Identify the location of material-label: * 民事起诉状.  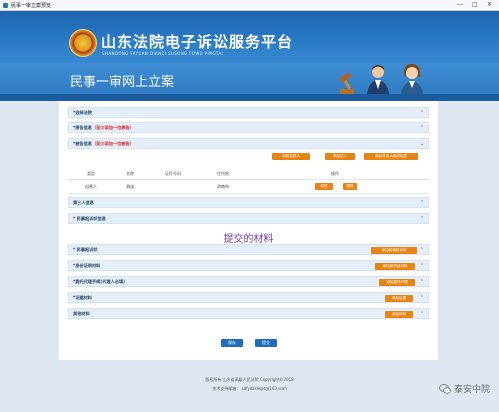
(85, 249).